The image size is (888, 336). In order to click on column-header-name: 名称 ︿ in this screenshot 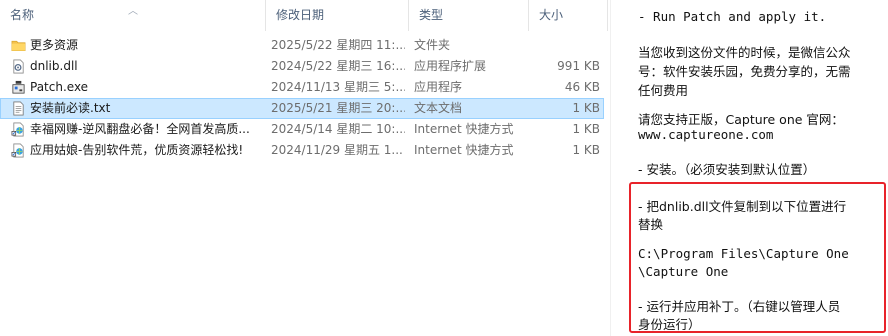, I will do `click(132, 15)`.